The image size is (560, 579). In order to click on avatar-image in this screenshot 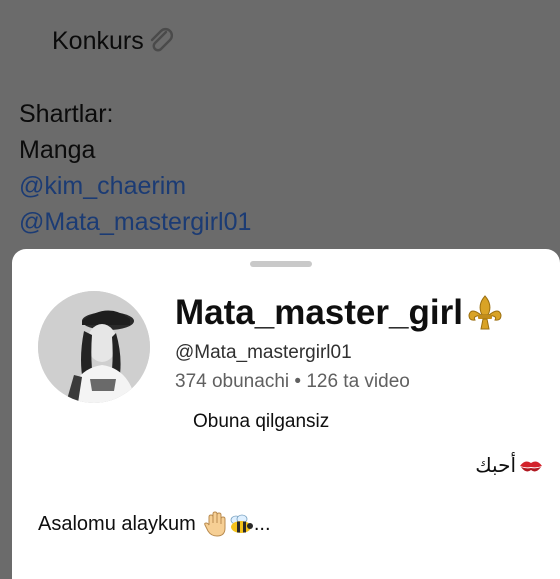, I will do `click(94, 347)`.